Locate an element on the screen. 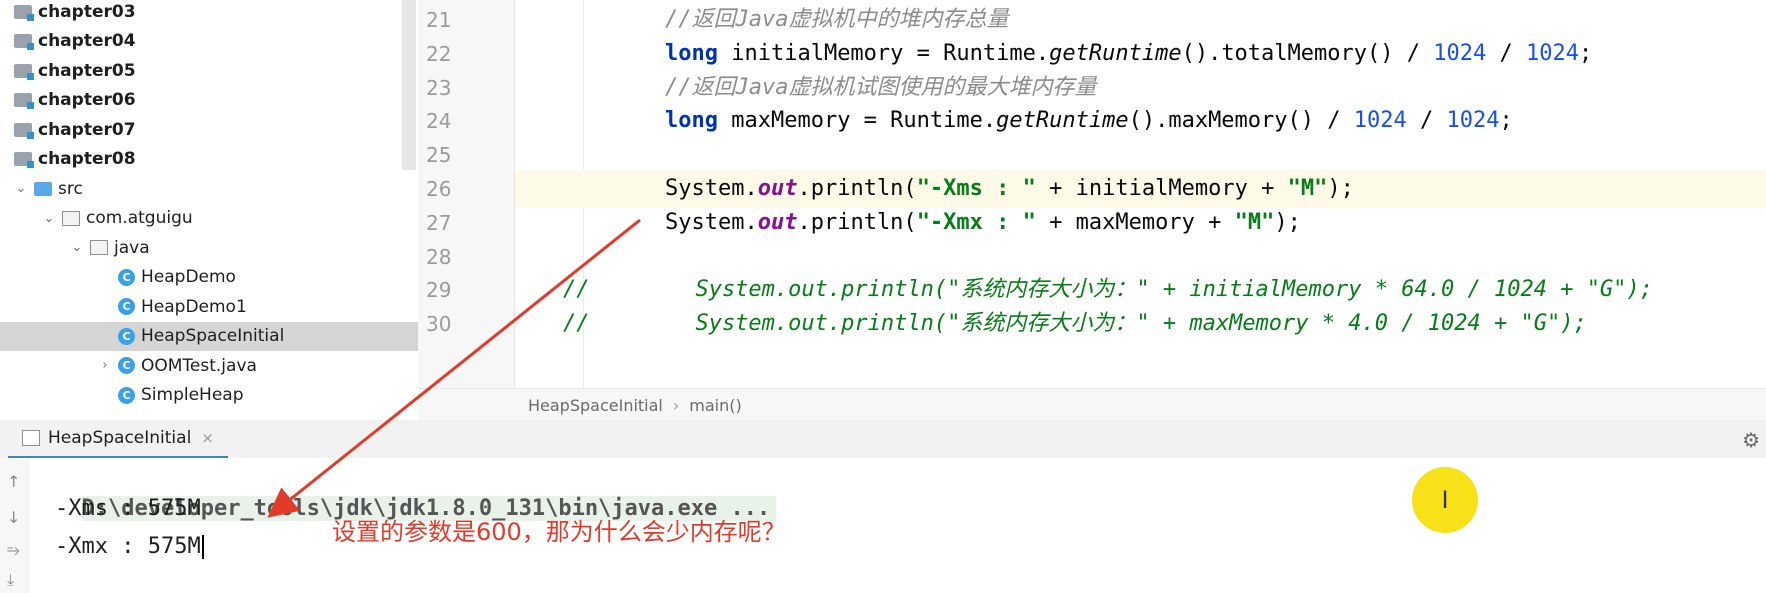  code-line: //返回Java虚拟机中的堆内存总量 is located at coordinates (1140, 20).